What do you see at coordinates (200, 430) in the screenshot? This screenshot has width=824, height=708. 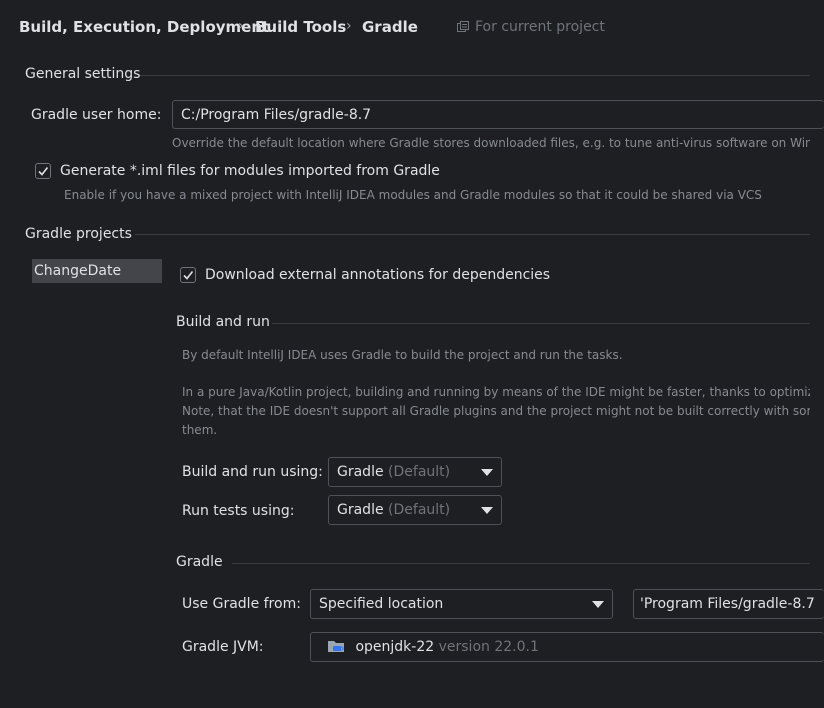 I see `build-run-note-line3: them.` at bounding box center [200, 430].